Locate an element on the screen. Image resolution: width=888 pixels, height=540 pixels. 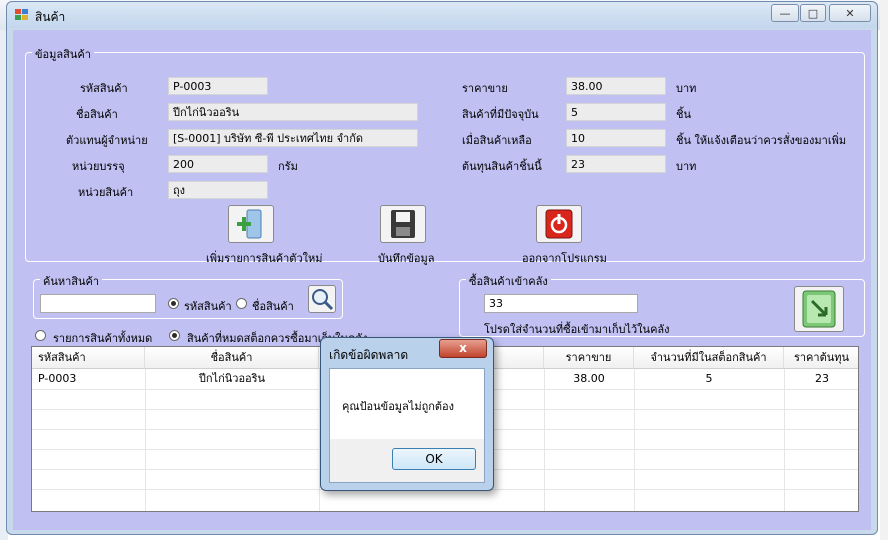
table-cell-cost: 23 is located at coordinates (822, 378).